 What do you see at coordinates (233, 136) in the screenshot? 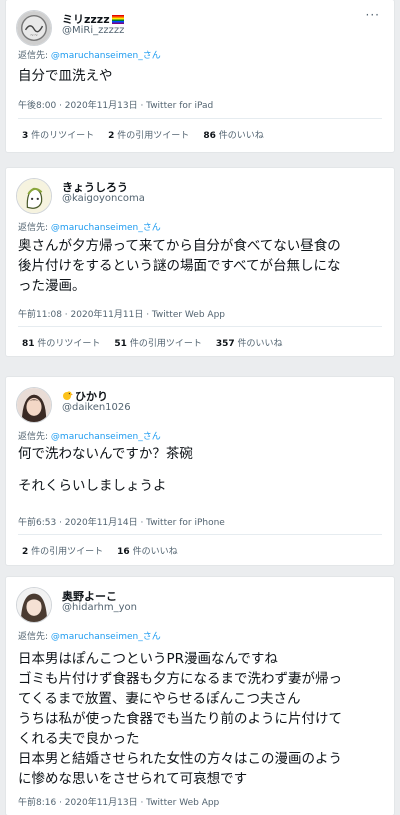
I see `like-count: 86 件のいいね` at bounding box center [233, 136].